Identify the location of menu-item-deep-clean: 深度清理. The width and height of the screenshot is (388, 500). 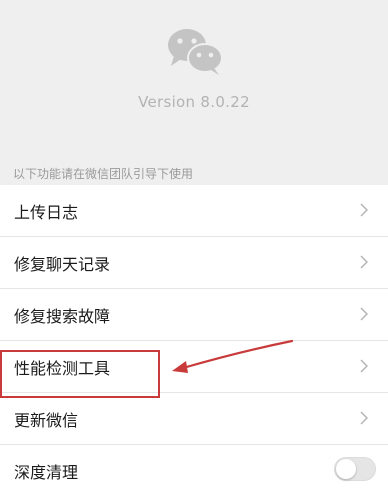
(194, 471).